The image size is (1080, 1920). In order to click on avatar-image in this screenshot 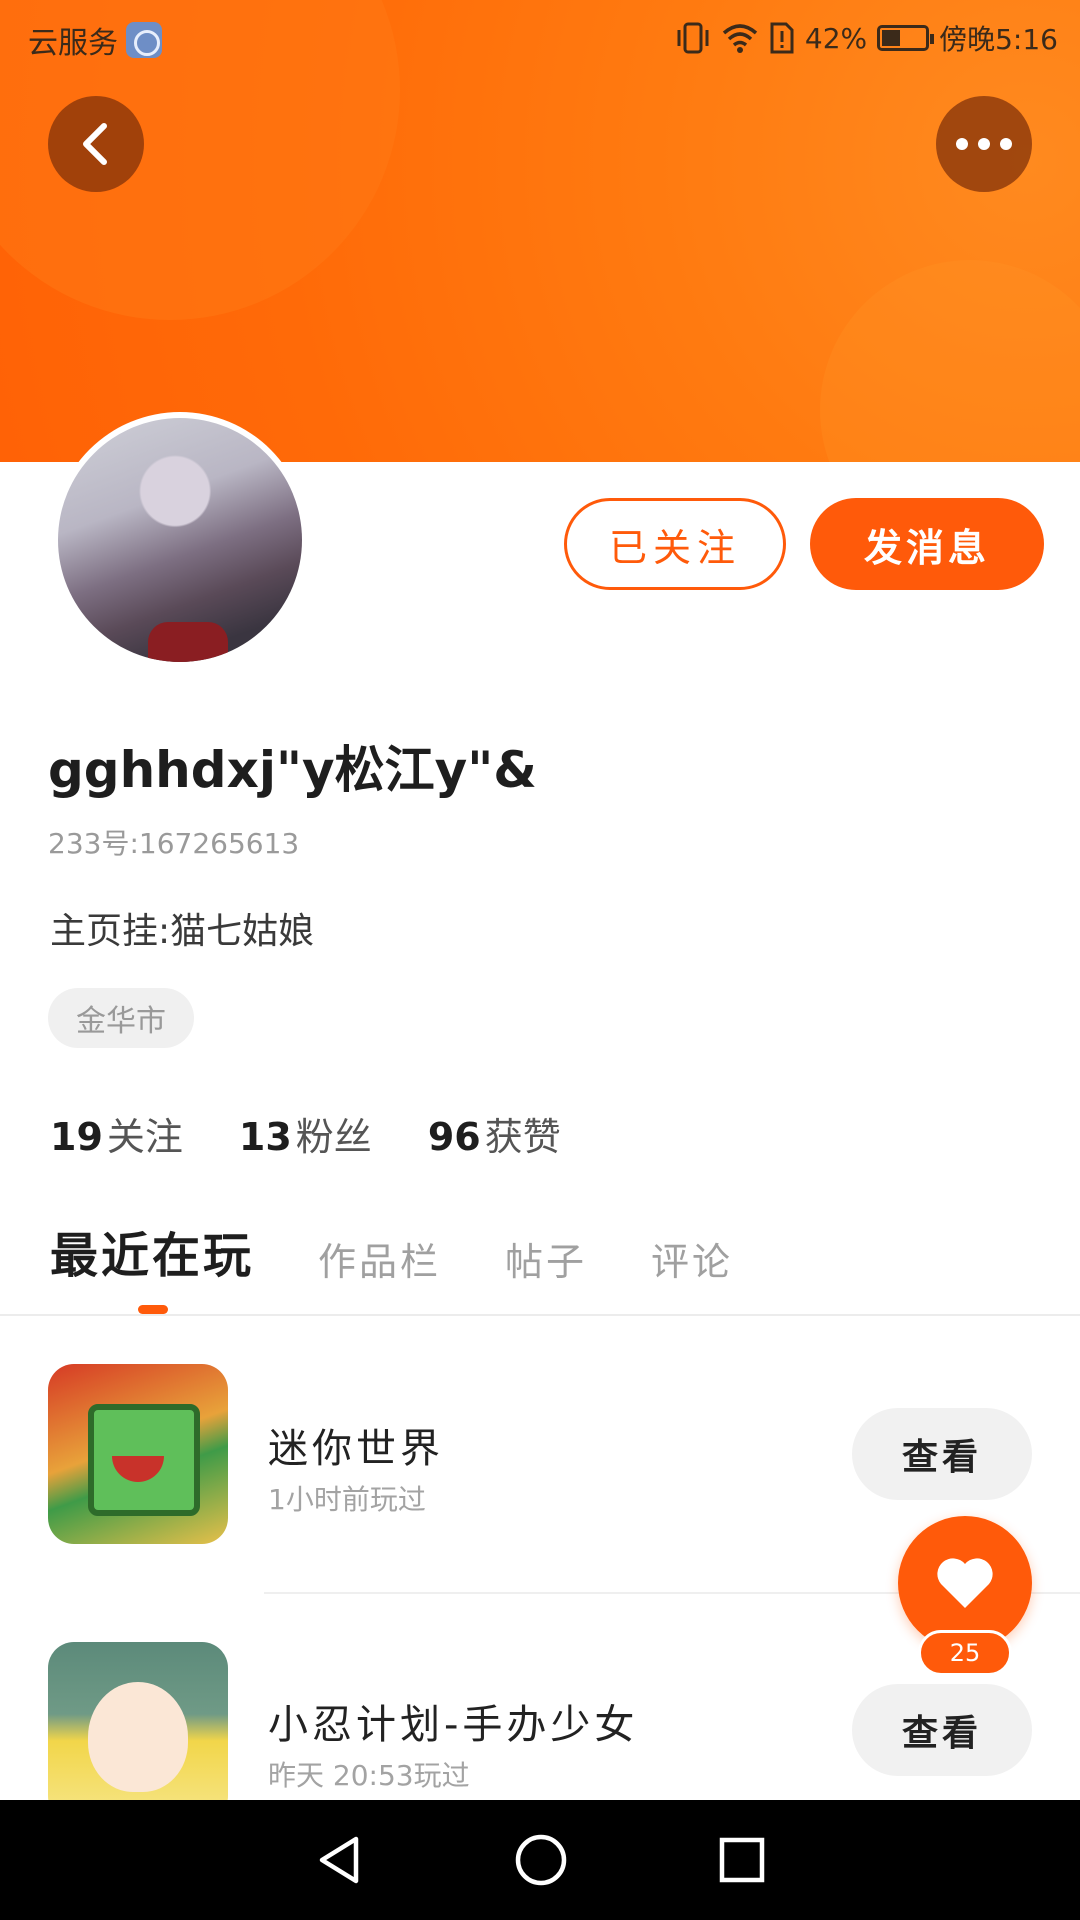, I will do `click(180, 540)`.